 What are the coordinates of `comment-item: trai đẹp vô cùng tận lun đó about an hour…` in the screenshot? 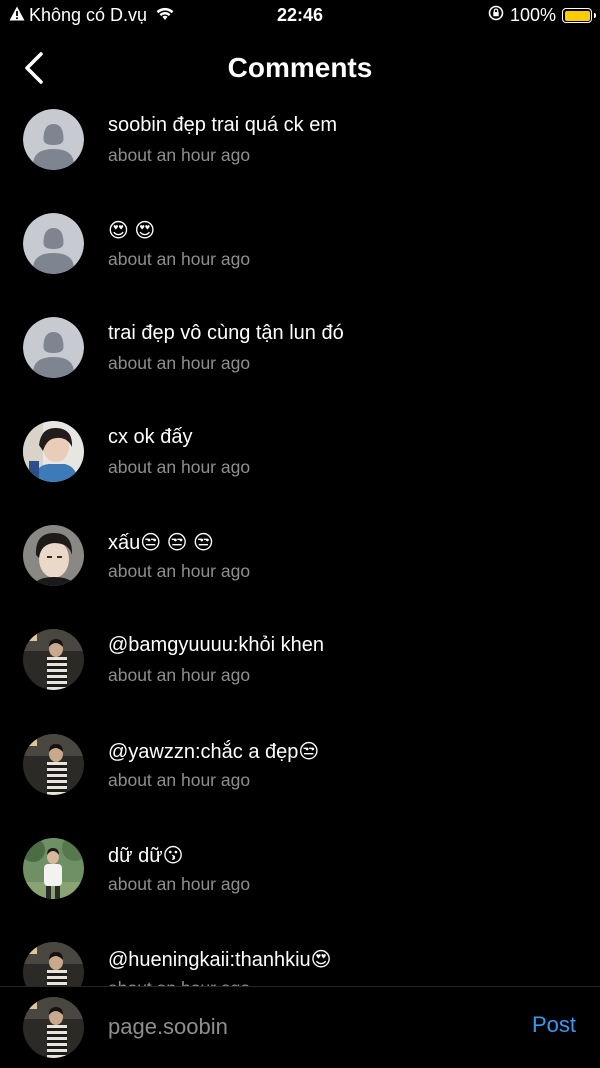 It's located at (300, 360).